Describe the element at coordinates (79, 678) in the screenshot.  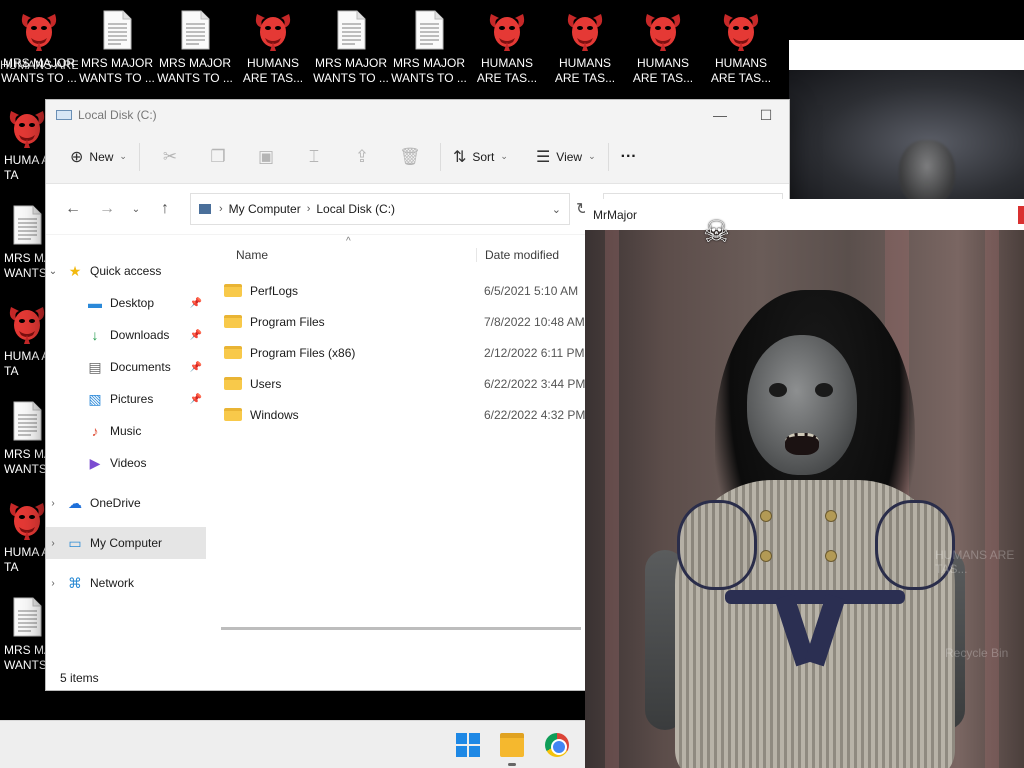
I see `item-count: 5 items` at that location.